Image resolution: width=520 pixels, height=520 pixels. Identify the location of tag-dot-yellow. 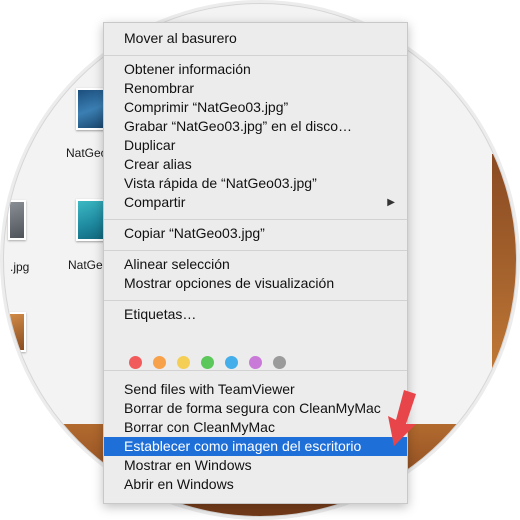
(183, 362).